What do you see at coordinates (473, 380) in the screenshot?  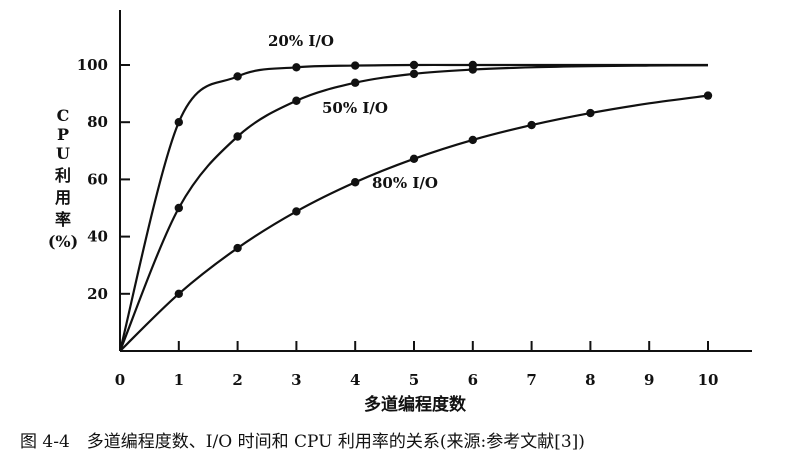 I see `x-tick-label: 6` at bounding box center [473, 380].